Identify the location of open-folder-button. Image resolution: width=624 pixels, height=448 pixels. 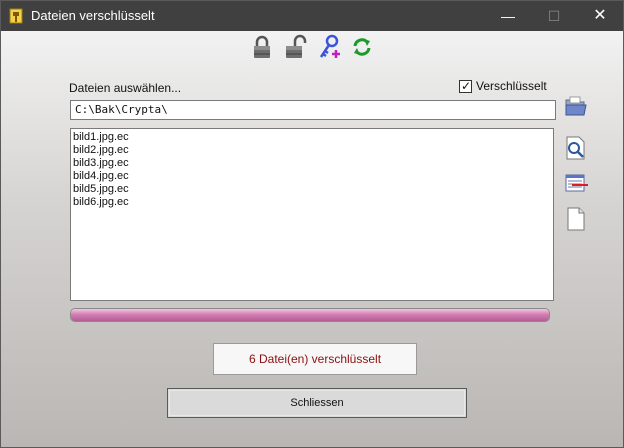
(576, 106).